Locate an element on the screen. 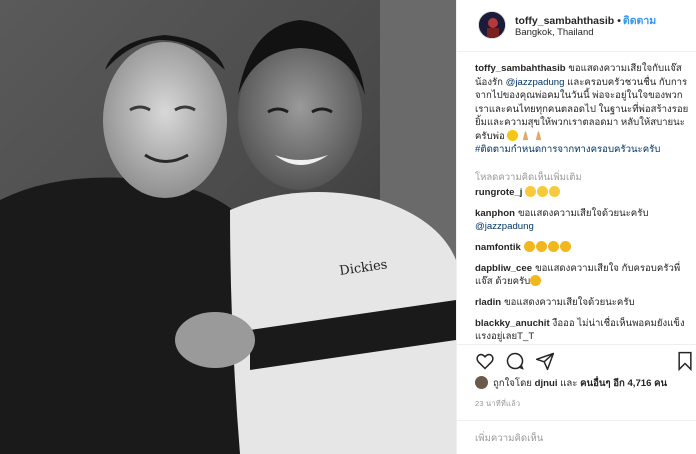 Image resolution: width=696 pixels, height=454 pixels. load-more-comments: โหลดความคิดเห็นเพิ่มเติม is located at coordinates (528, 177).